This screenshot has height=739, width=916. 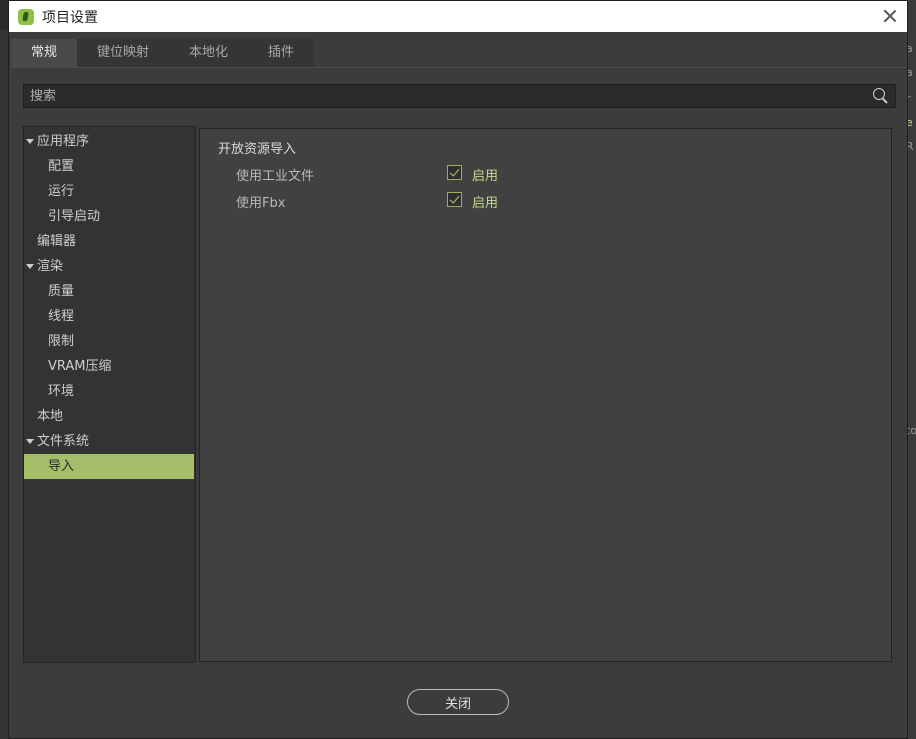 I want to click on app-logo-icon, so click(x=26, y=16).